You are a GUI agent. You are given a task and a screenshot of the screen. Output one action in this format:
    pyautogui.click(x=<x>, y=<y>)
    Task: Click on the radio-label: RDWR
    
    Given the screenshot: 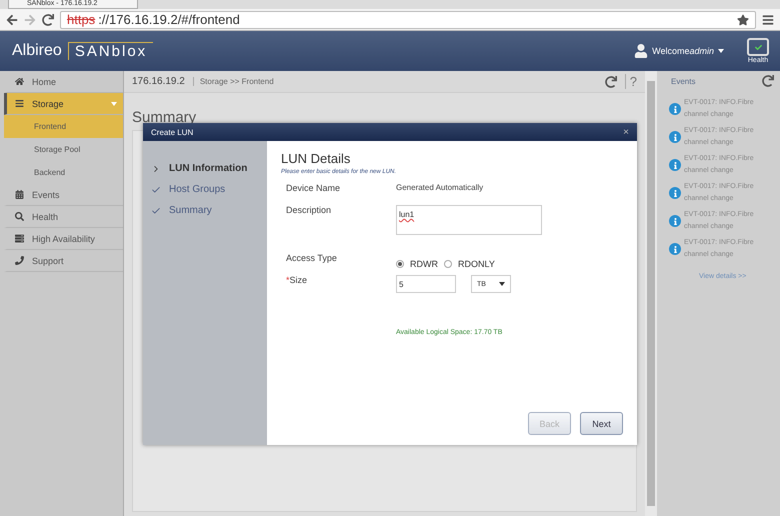 What is the action you would take?
    pyautogui.click(x=424, y=264)
    